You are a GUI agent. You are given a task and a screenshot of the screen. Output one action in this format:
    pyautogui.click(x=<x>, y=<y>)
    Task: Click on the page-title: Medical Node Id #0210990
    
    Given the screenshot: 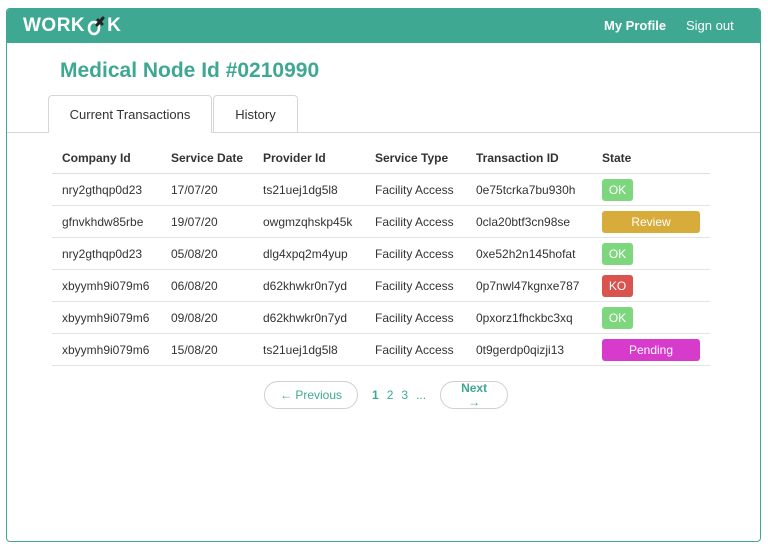 What is the action you would take?
    pyautogui.click(x=190, y=70)
    